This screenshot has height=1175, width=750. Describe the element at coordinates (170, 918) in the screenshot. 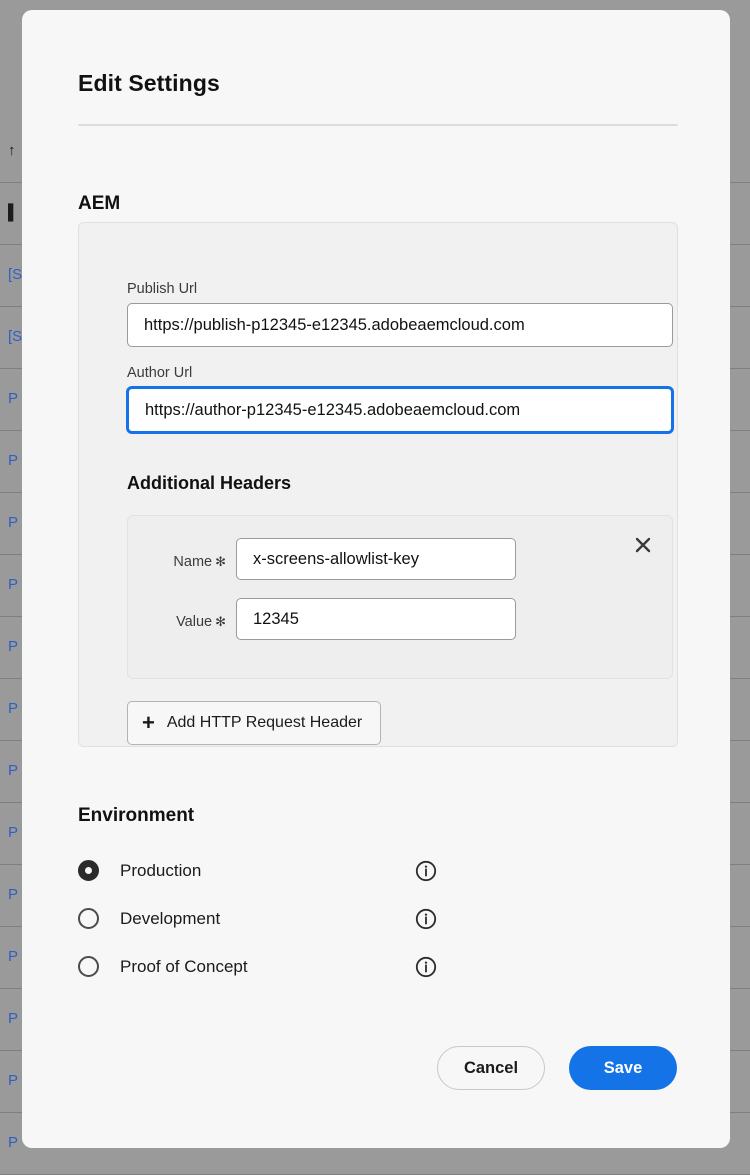

I see `environment-option-label: Development` at that location.